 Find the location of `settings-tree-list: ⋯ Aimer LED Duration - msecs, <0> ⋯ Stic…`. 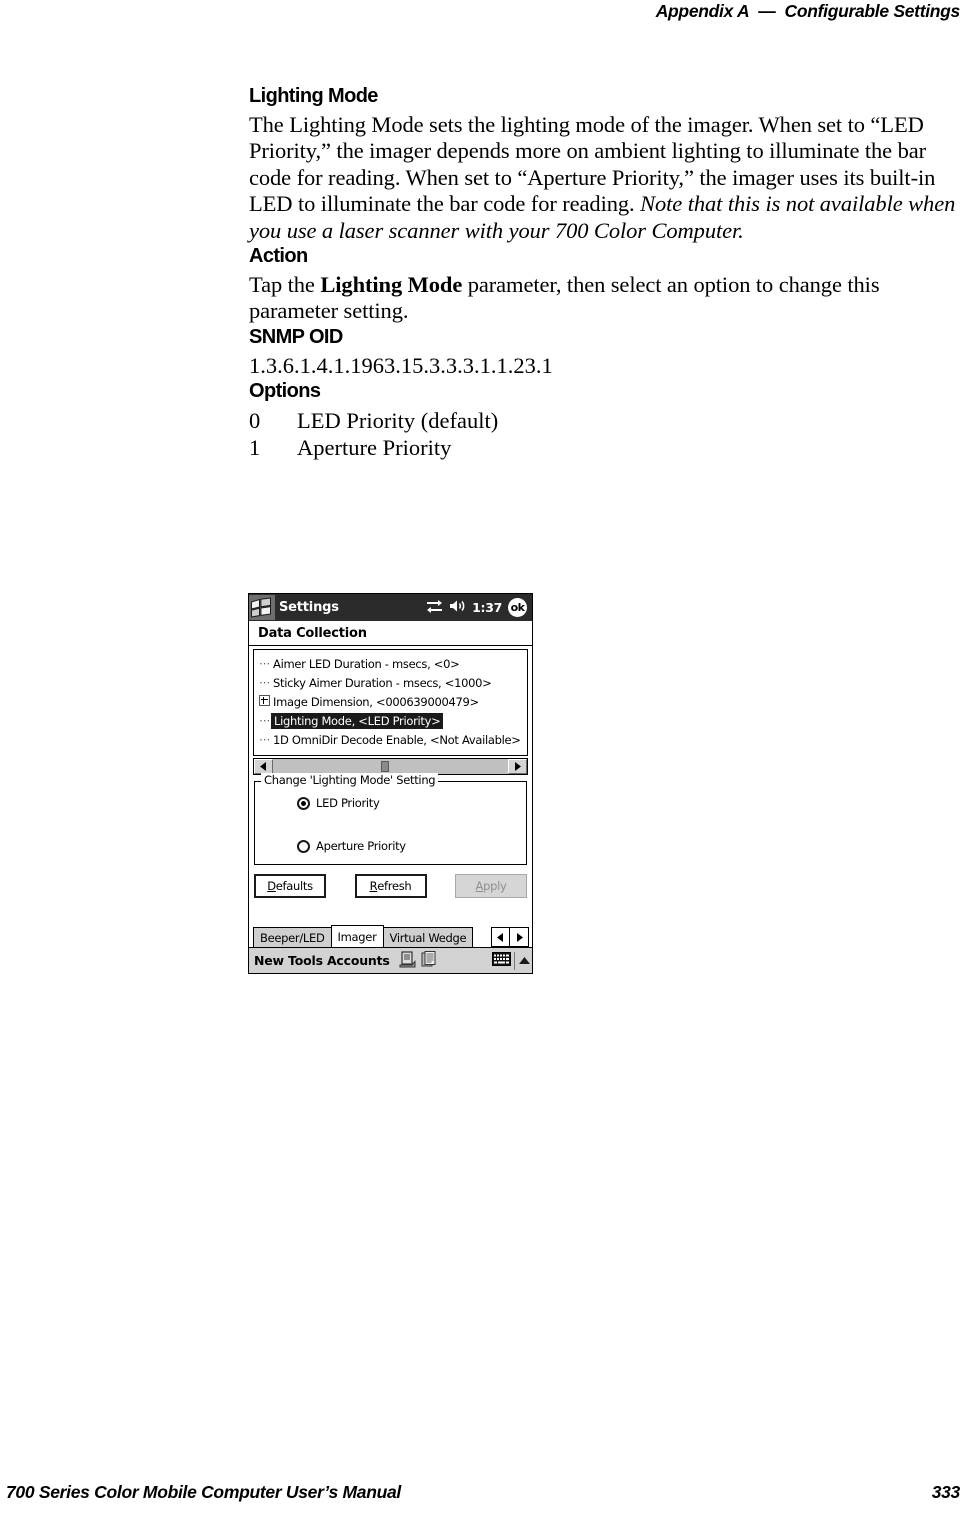

settings-tree-list: ⋯ Aimer LED Duration - msecs, <0> ⋯ Stic… is located at coordinates (390, 702).